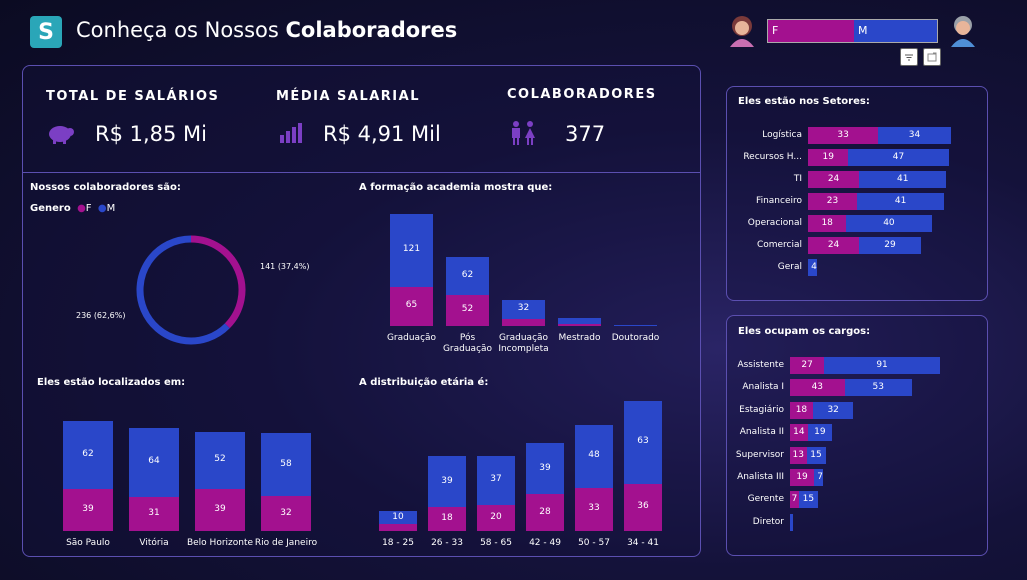 This screenshot has height=580, width=1027. I want to click on bar-label-m: 40, so click(889, 223).